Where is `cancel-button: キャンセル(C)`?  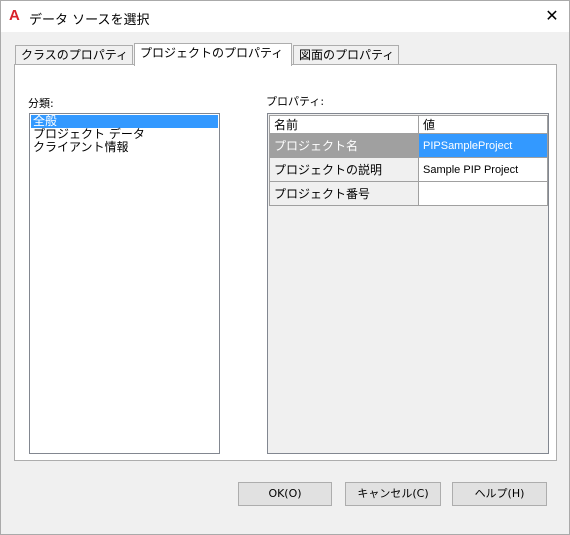
cancel-button: キャンセル(C) is located at coordinates (393, 494).